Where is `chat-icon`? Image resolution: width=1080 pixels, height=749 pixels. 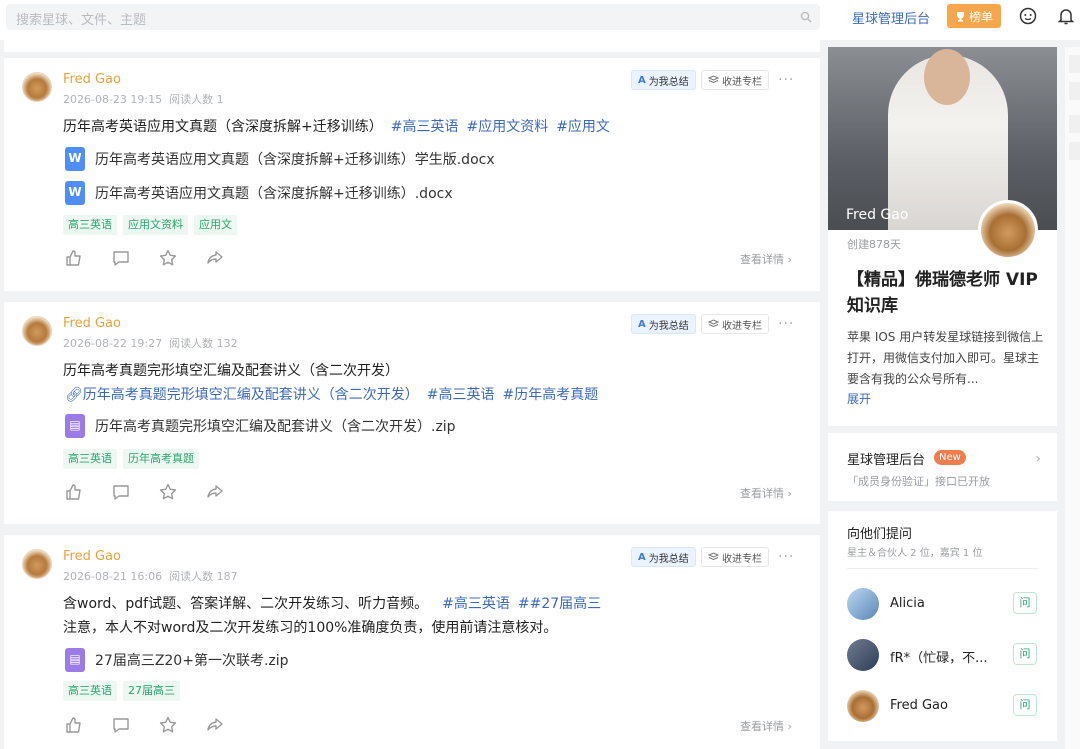 chat-icon is located at coordinates (1028, 16).